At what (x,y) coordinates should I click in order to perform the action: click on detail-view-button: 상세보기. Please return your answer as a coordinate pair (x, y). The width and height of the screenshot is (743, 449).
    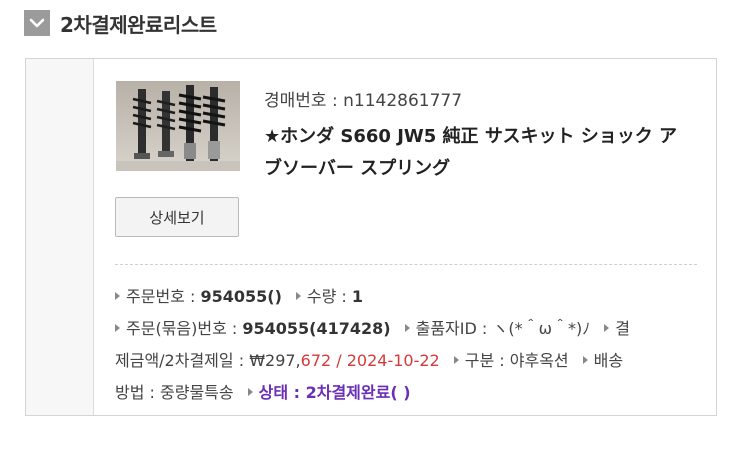
    Looking at the image, I should click on (177, 217).